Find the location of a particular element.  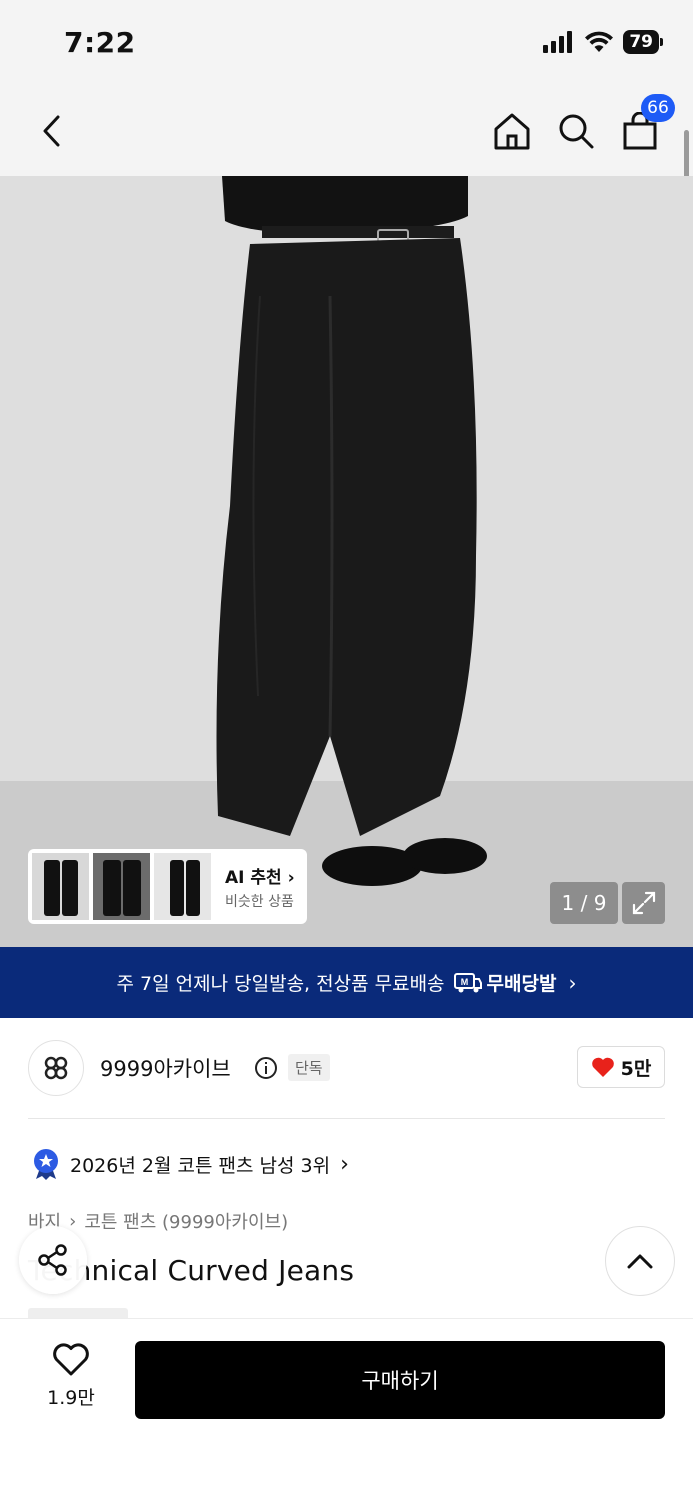

back-button is located at coordinates (51, 131).